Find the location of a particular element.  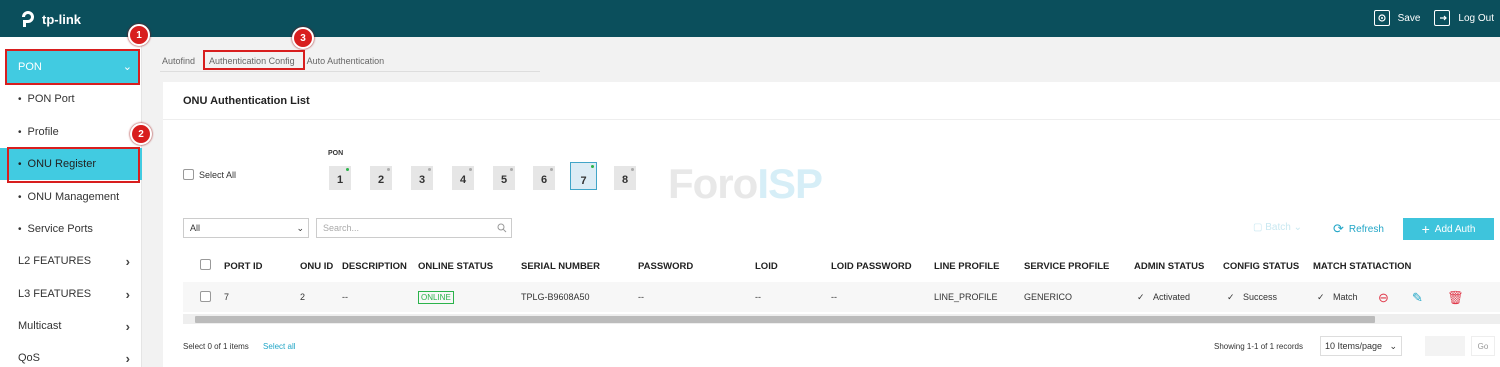

sidebar-item-l2-features: L2 FEATURES › is located at coordinates (71, 261).